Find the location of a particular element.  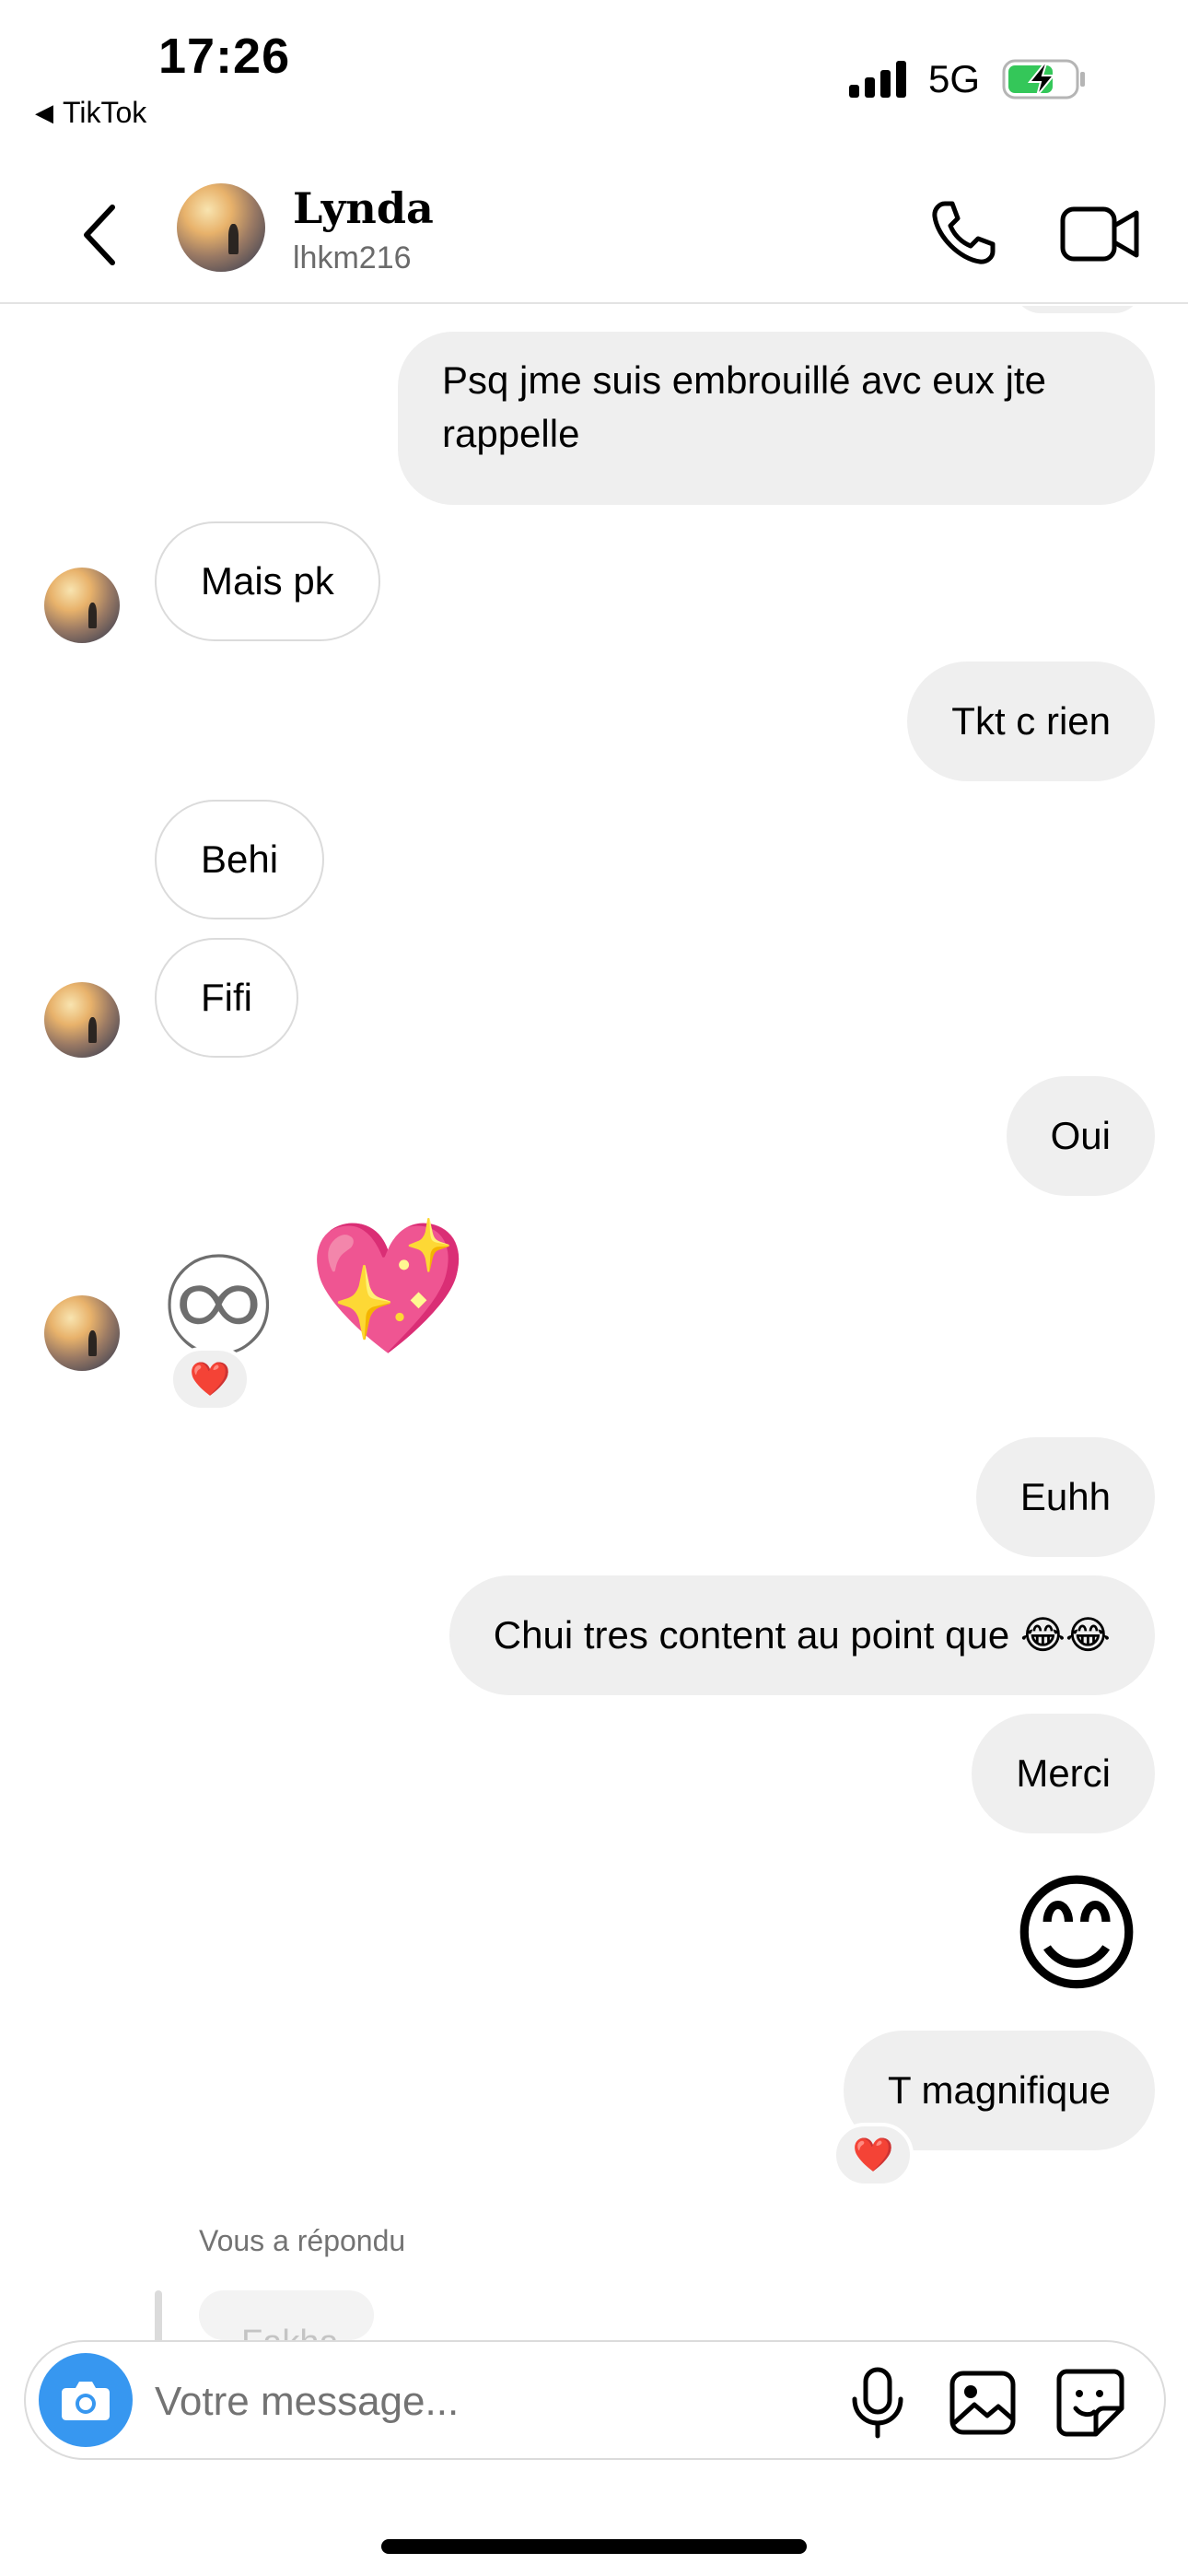

camera-icon is located at coordinates (86, 2401).